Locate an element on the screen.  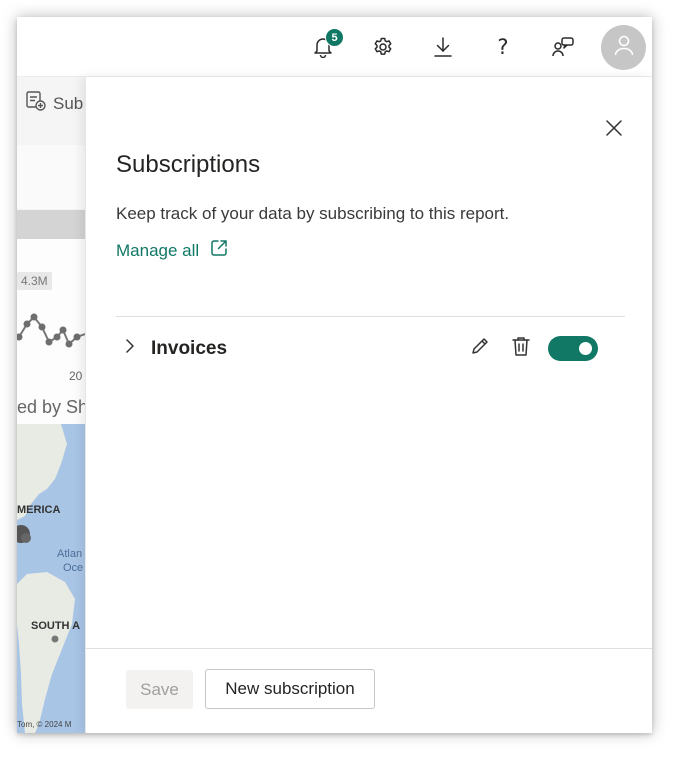
expand-subscription-button is located at coordinates (130, 348).